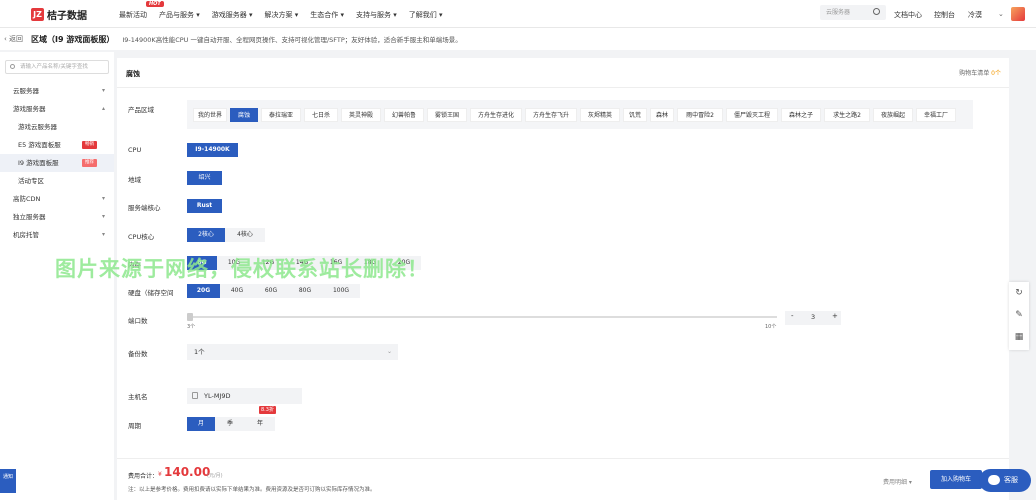  I want to click on region-option: 夜族崛起, so click(893, 115).